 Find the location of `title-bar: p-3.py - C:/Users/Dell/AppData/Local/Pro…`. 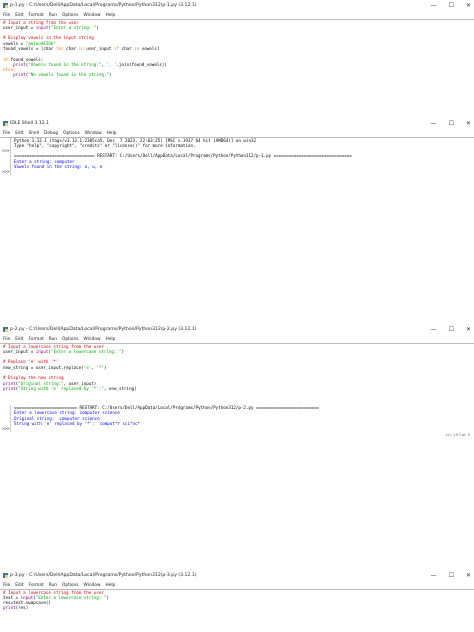

title-bar: p-3.py - C:/Users/Dell/AppData/Local/Pro… is located at coordinates (237, 575).